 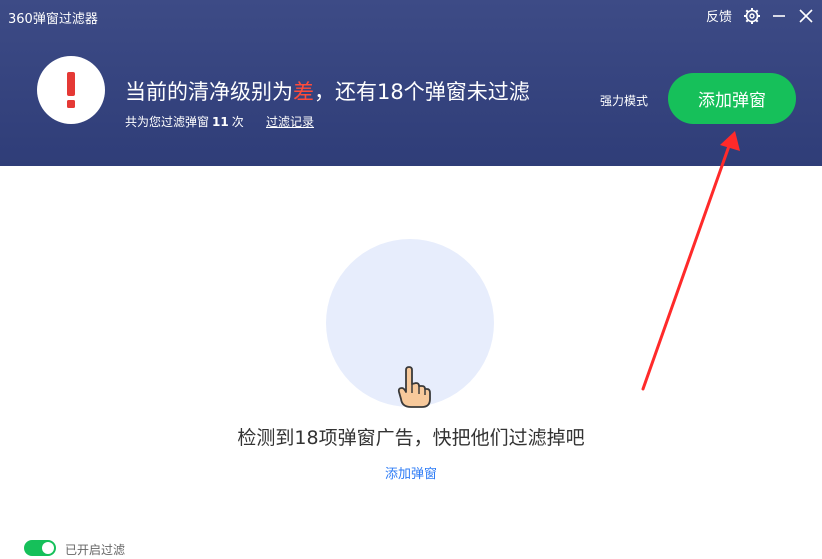 What do you see at coordinates (411, 438) in the screenshot?
I see `detection-message: 检测到18项弹窗广告，快把他们过滤掉吧` at bounding box center [411, 438].